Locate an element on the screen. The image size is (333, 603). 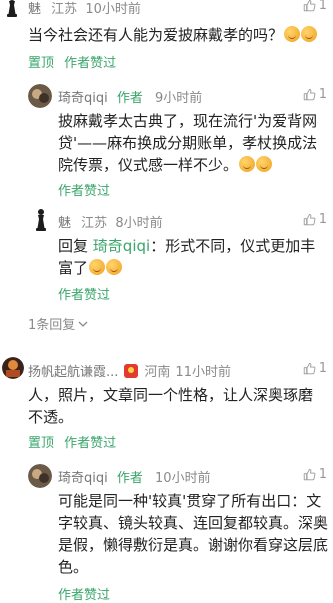
timestamp: 8小时前 is located at coordinates (139, 223).